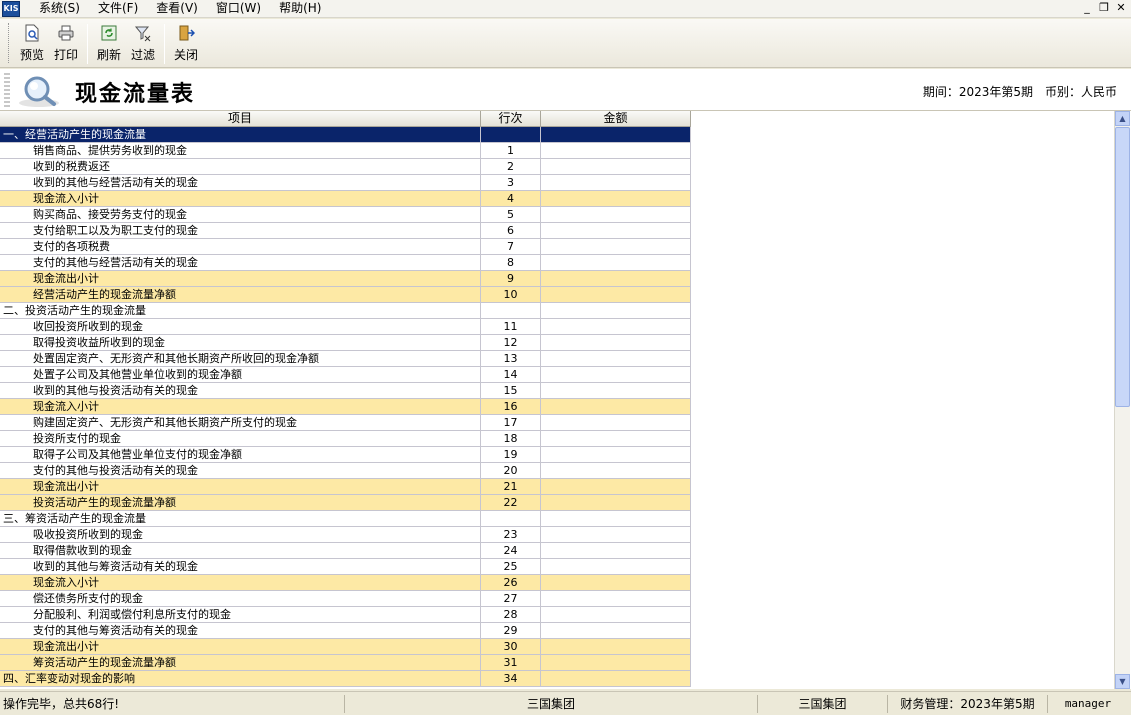  I want to click on row-item-cell: 收到的其他与经营活动有关的现金, so click(240, 182).